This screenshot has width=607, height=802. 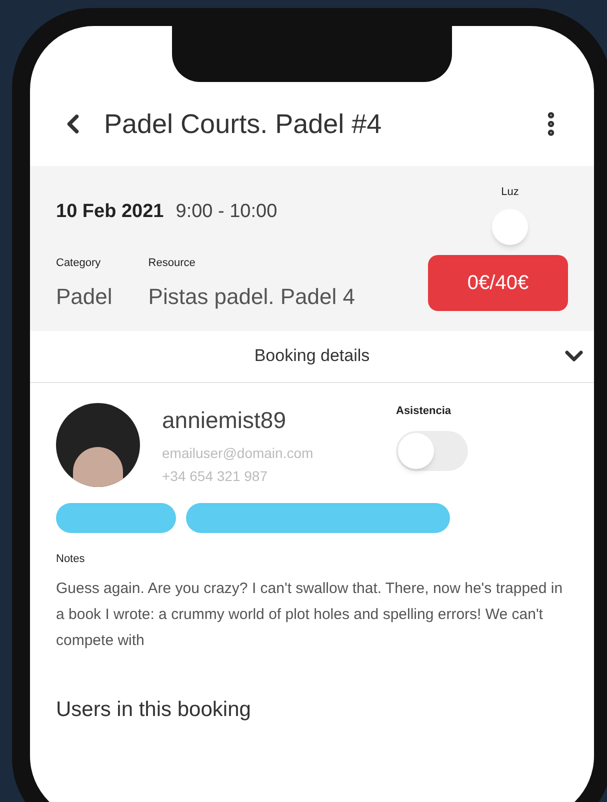 I want to click on booking-date: 10 Feb 2021, so click(x=110, y=212).